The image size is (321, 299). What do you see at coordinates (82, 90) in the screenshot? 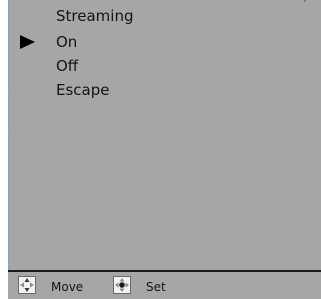
I see `menu-item-escape: Escape` at bounding box center [82, 90].